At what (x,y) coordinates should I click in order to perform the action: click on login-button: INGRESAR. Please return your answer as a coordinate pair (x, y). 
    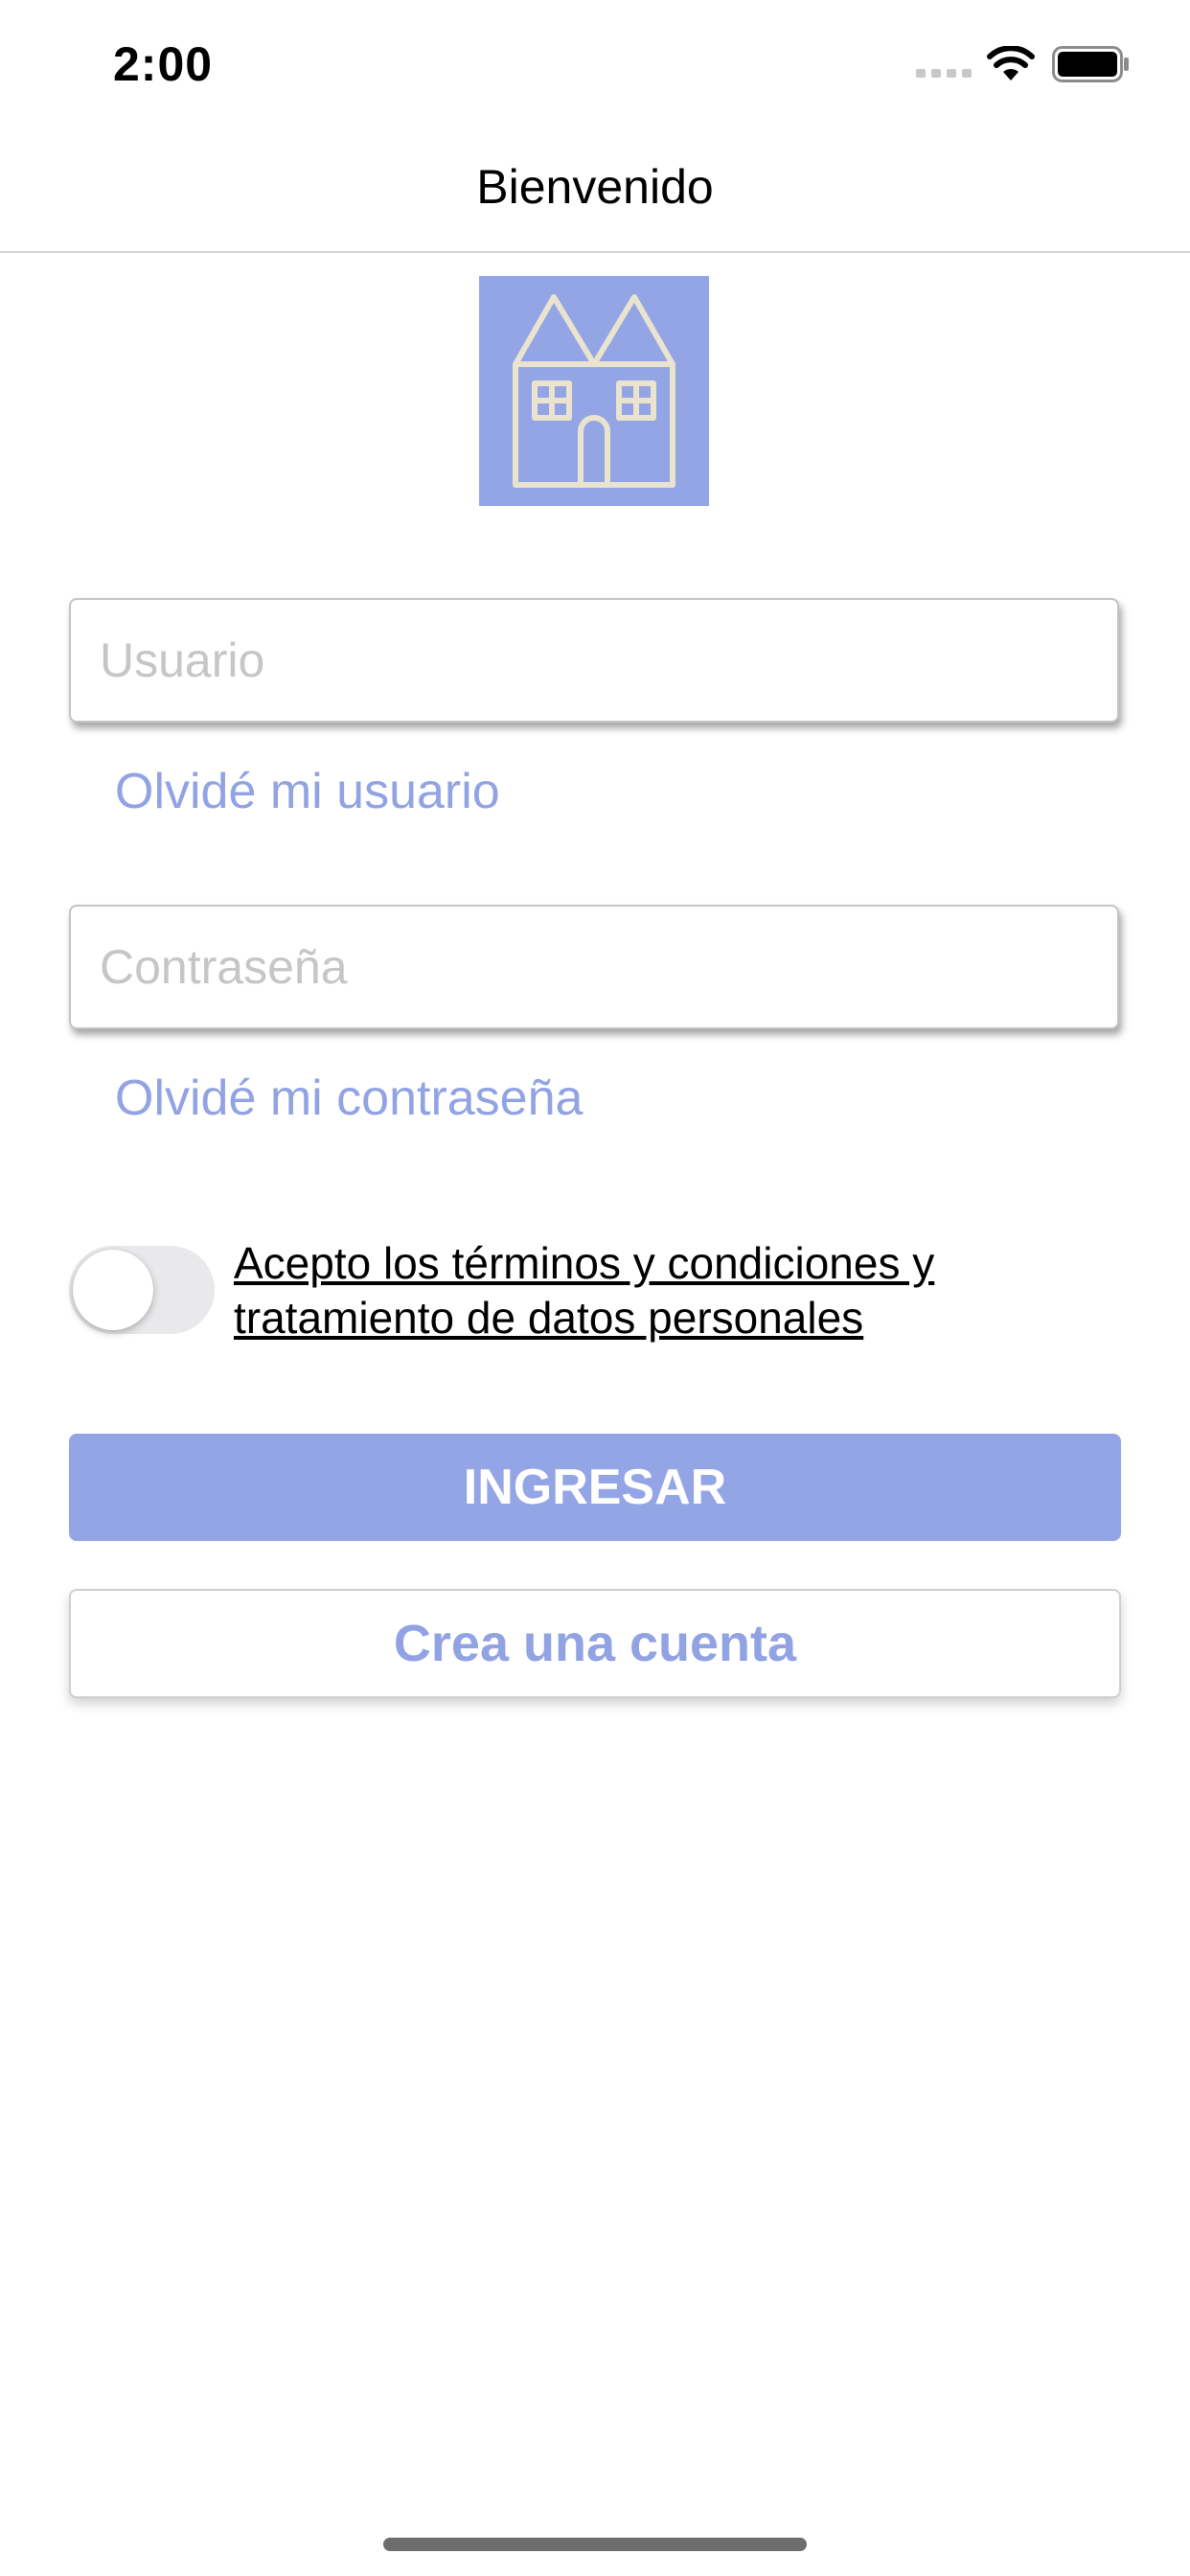
    Looking at the image, I should click on (595, 1487).